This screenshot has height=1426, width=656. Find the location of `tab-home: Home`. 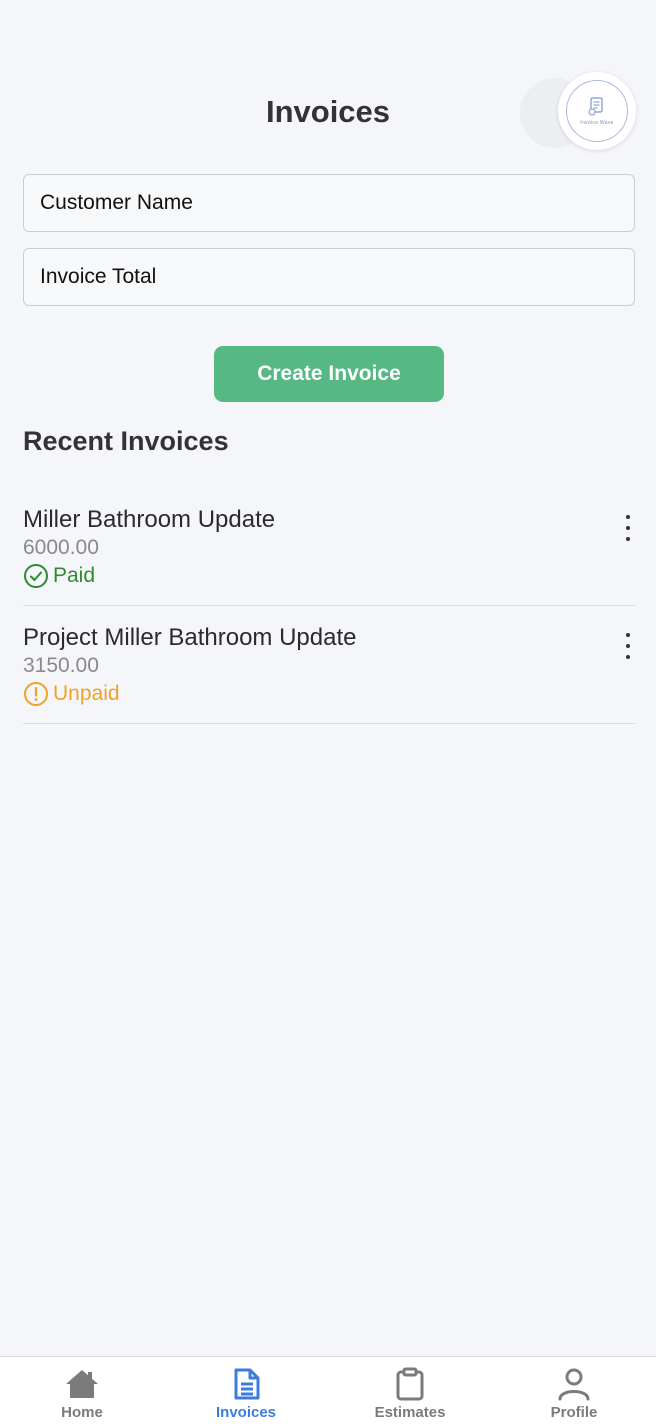

tab-home: Home is located at coordinates (82, 1391).